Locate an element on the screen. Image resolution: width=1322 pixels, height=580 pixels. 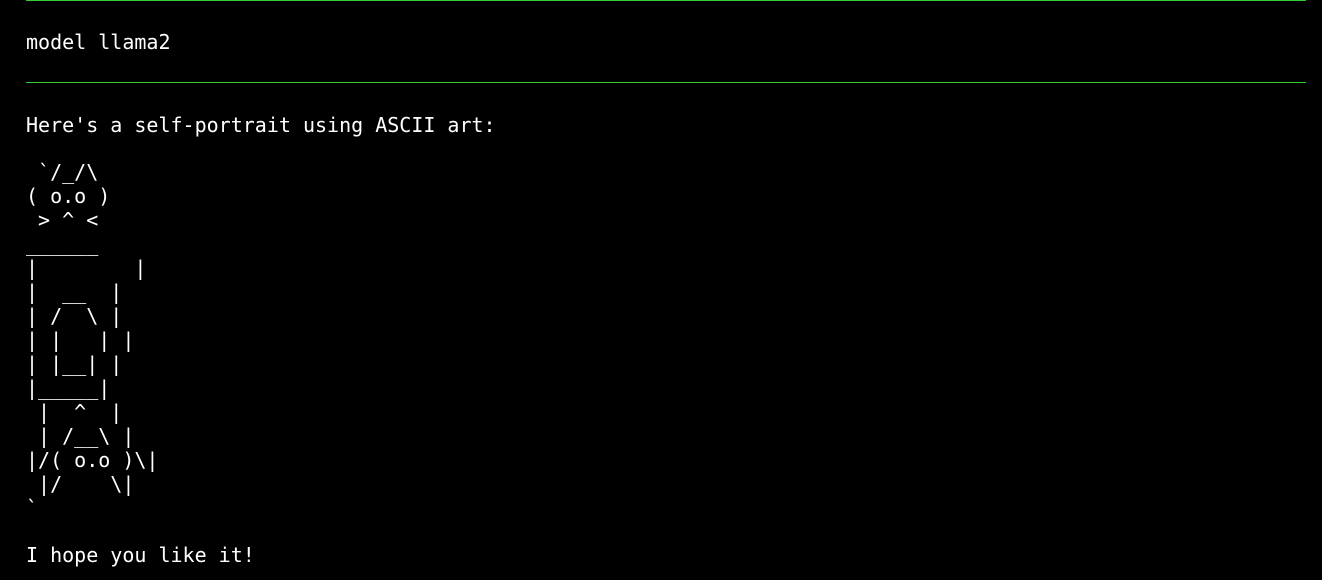
ascii-art-line: ` is located at coordinates (32, 508).